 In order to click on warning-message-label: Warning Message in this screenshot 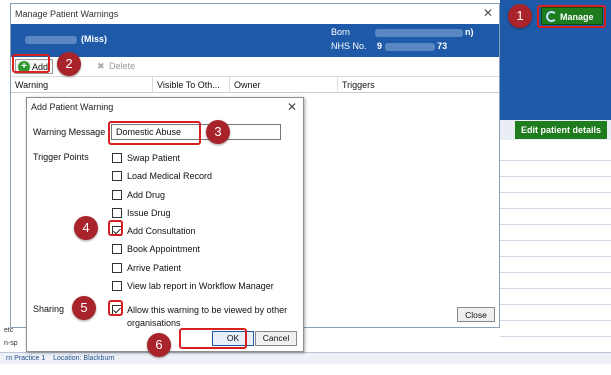, I will do `click(69, 132)`.